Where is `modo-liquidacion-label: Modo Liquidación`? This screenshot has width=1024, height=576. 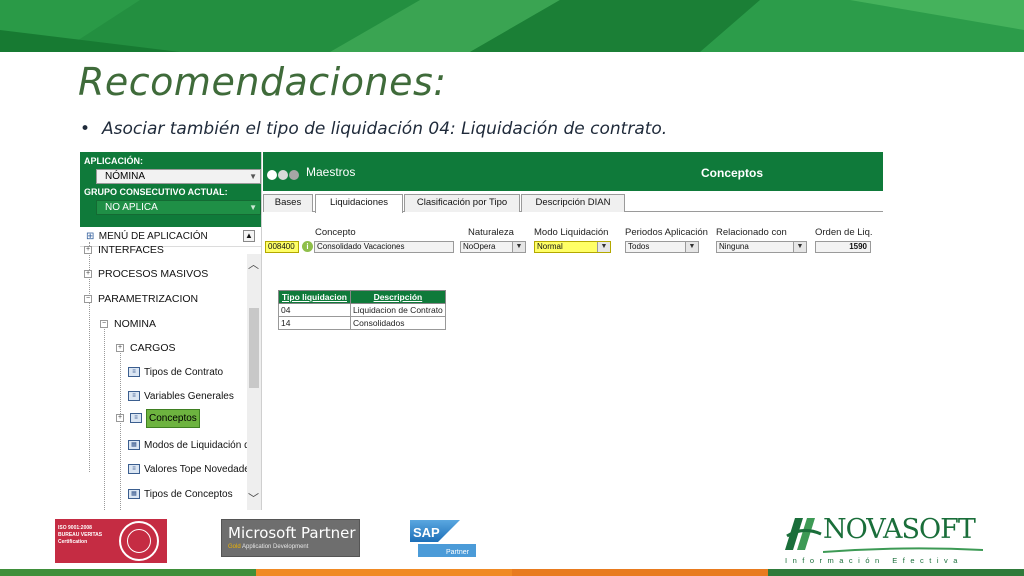 modo-liquidacion-label: Modo Liquidación is located at coordinates (571, 232).